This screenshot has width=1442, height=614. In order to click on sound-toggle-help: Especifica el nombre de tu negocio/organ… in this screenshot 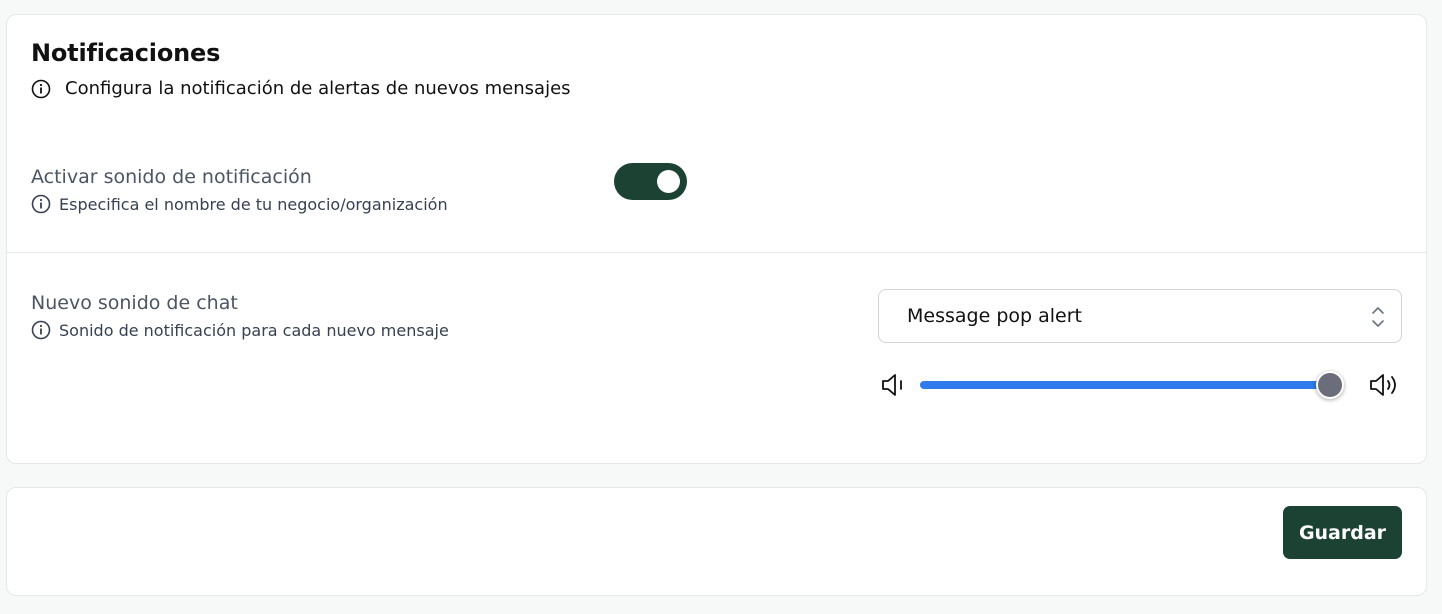, I will do `click(239, 204)`.